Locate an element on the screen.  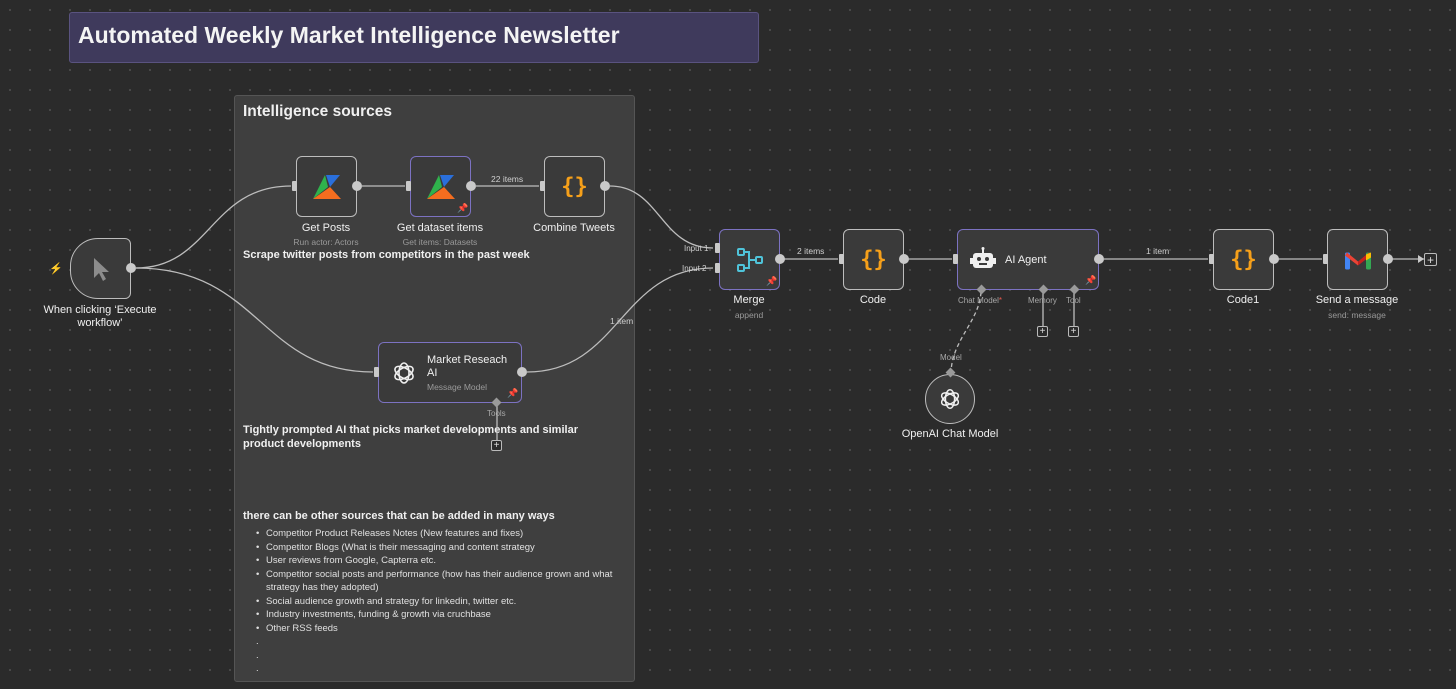
tool-label: Tool is located at coordinates (1073, 300).